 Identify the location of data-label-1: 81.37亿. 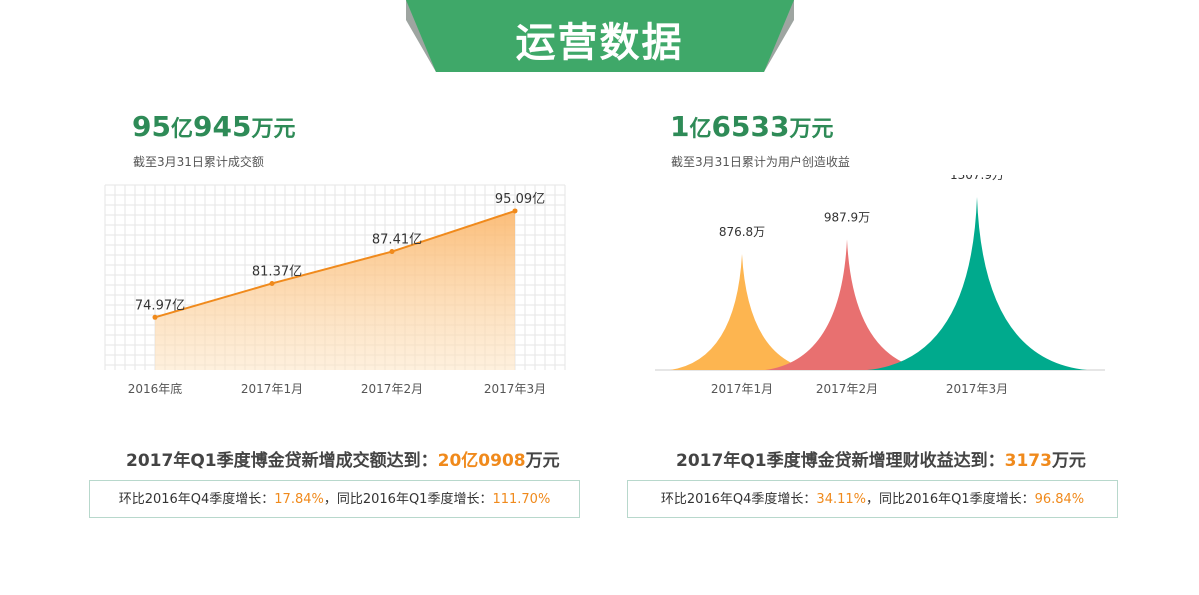
(277, 271).